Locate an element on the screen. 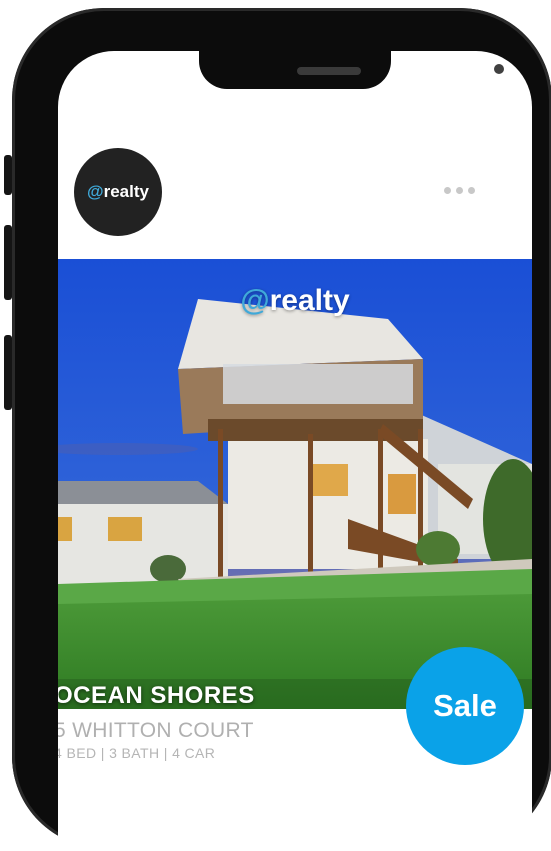 The height and width of the screenshot is (851, 551). avatar-logo: @realty is located at coordinates (118, 191).